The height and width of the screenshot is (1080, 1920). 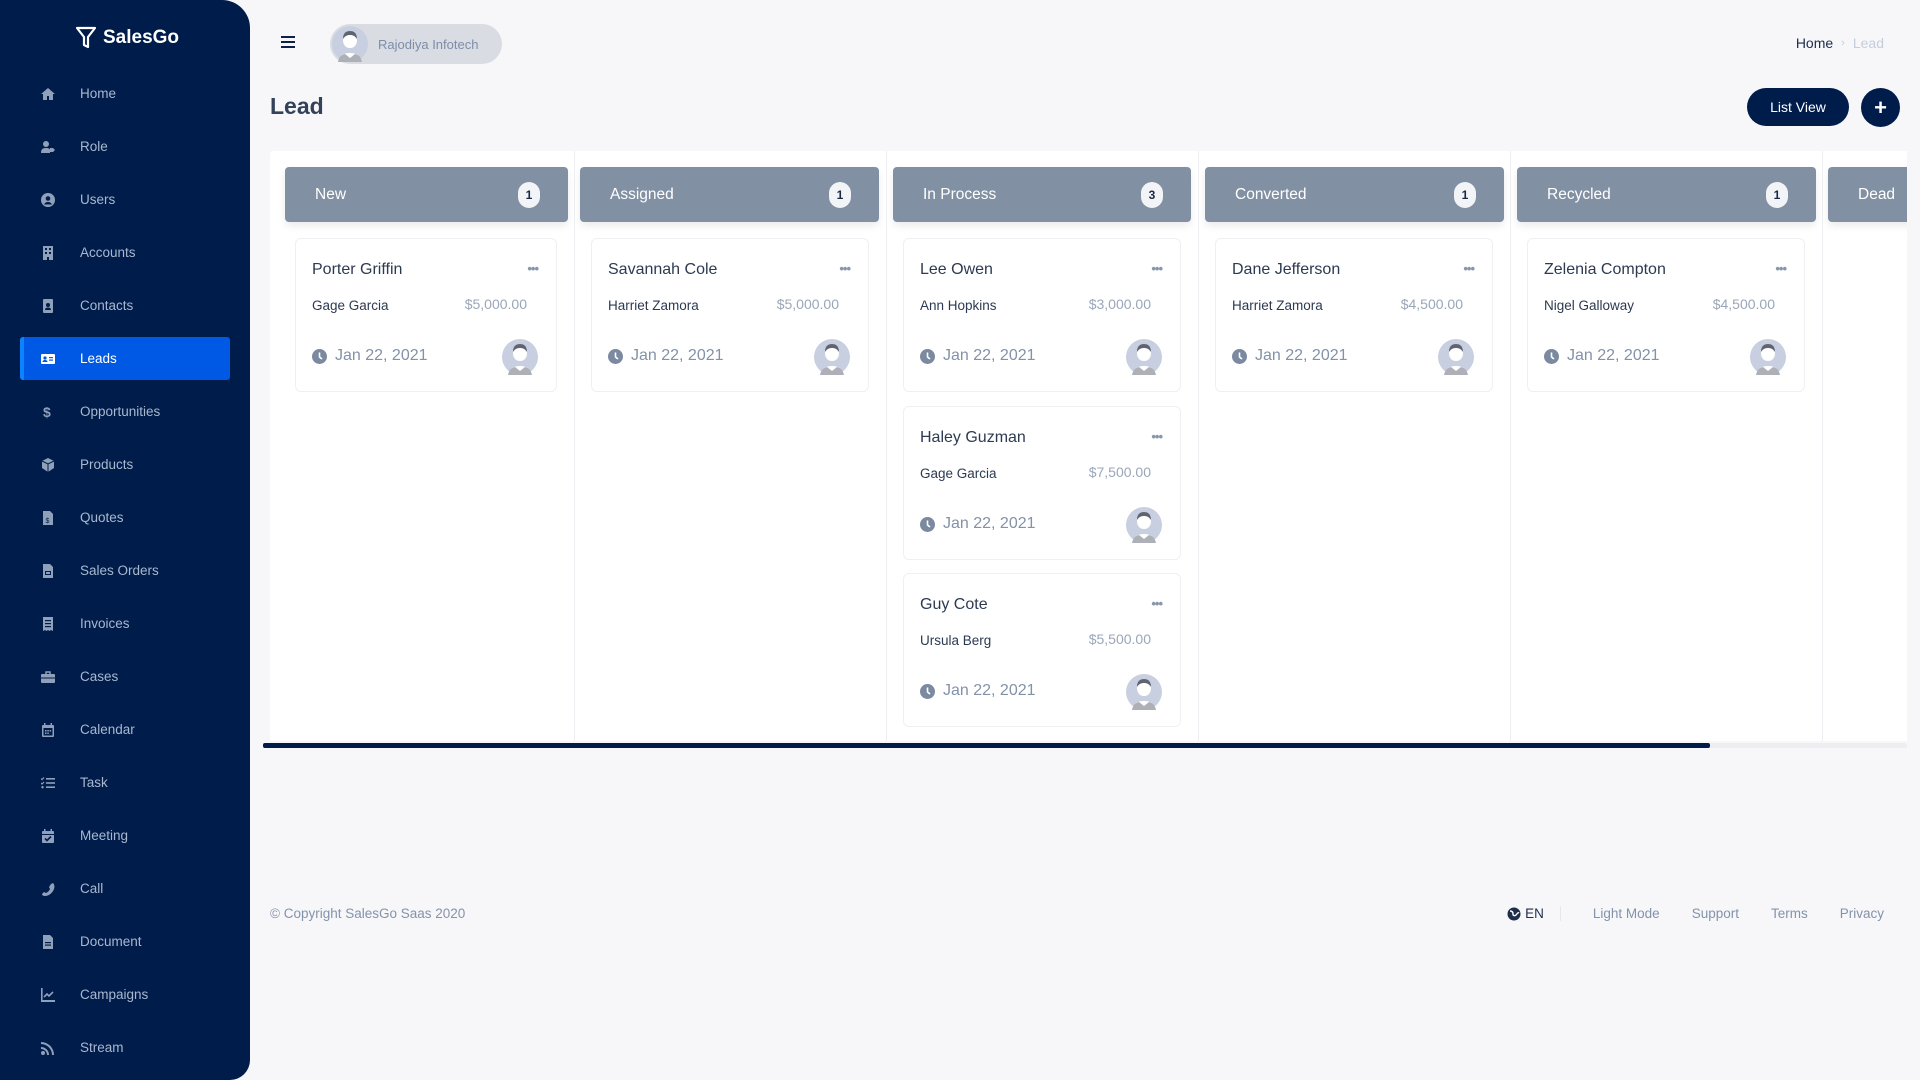 What do you see at coordinates (368, 913) in the screenshot?
I see `copyright: © Copyright SalesGo Saas 2020` at bounding box center [368, 913].